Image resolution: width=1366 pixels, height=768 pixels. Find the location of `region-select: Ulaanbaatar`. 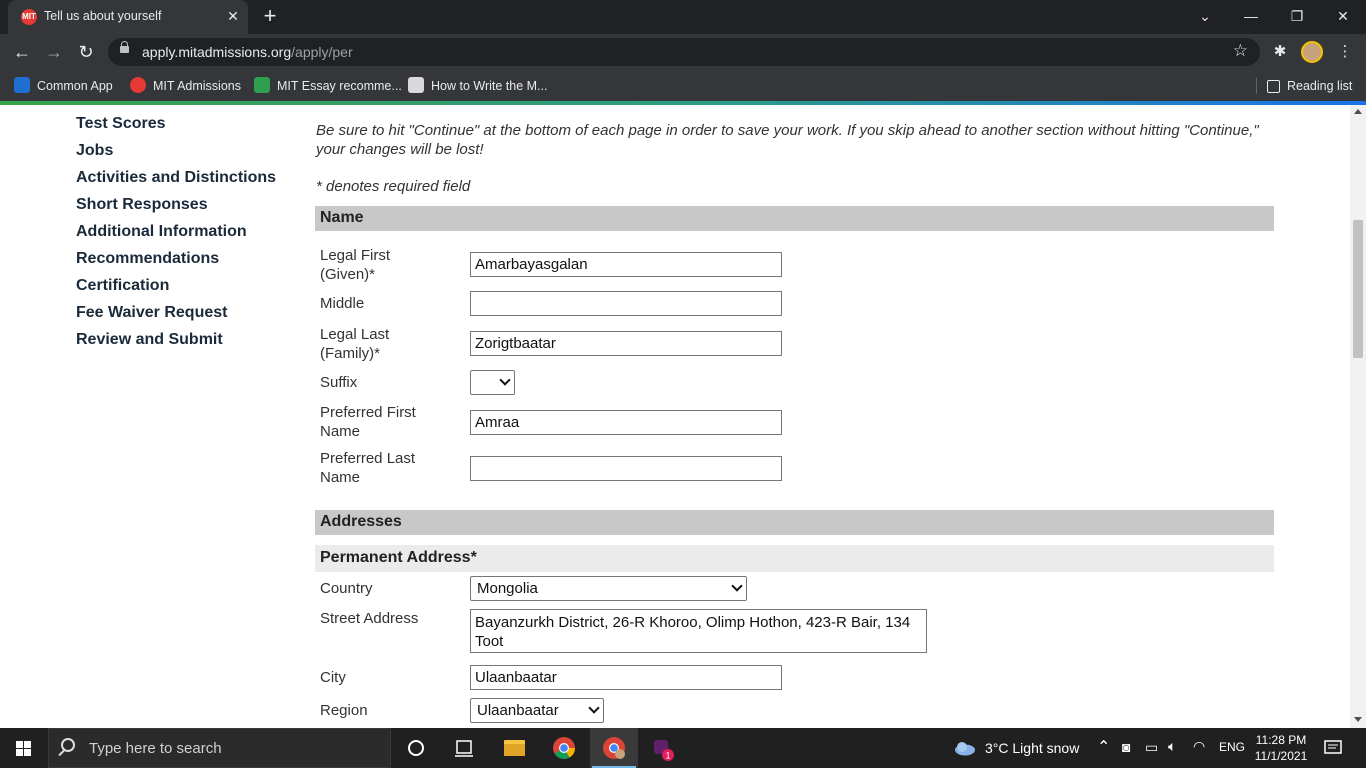

region-select: Ulaanbaatar is located at coordinates (537, 710).